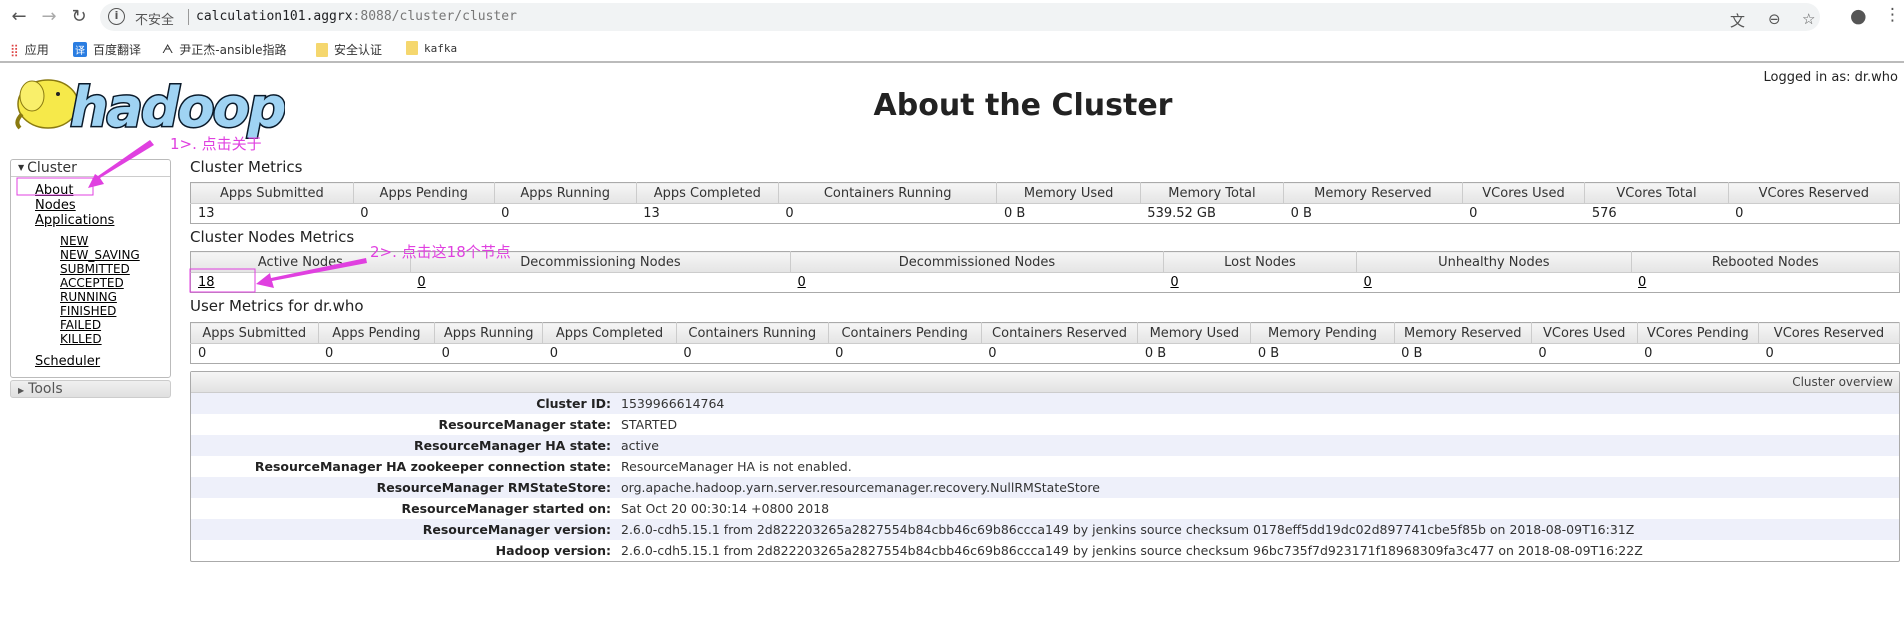 The height and width of the screenshot is (640, 1904). Describe the element at coordinates (553, 550) in the screenshot. I see `overview-key: Hadoop version:` at that location.